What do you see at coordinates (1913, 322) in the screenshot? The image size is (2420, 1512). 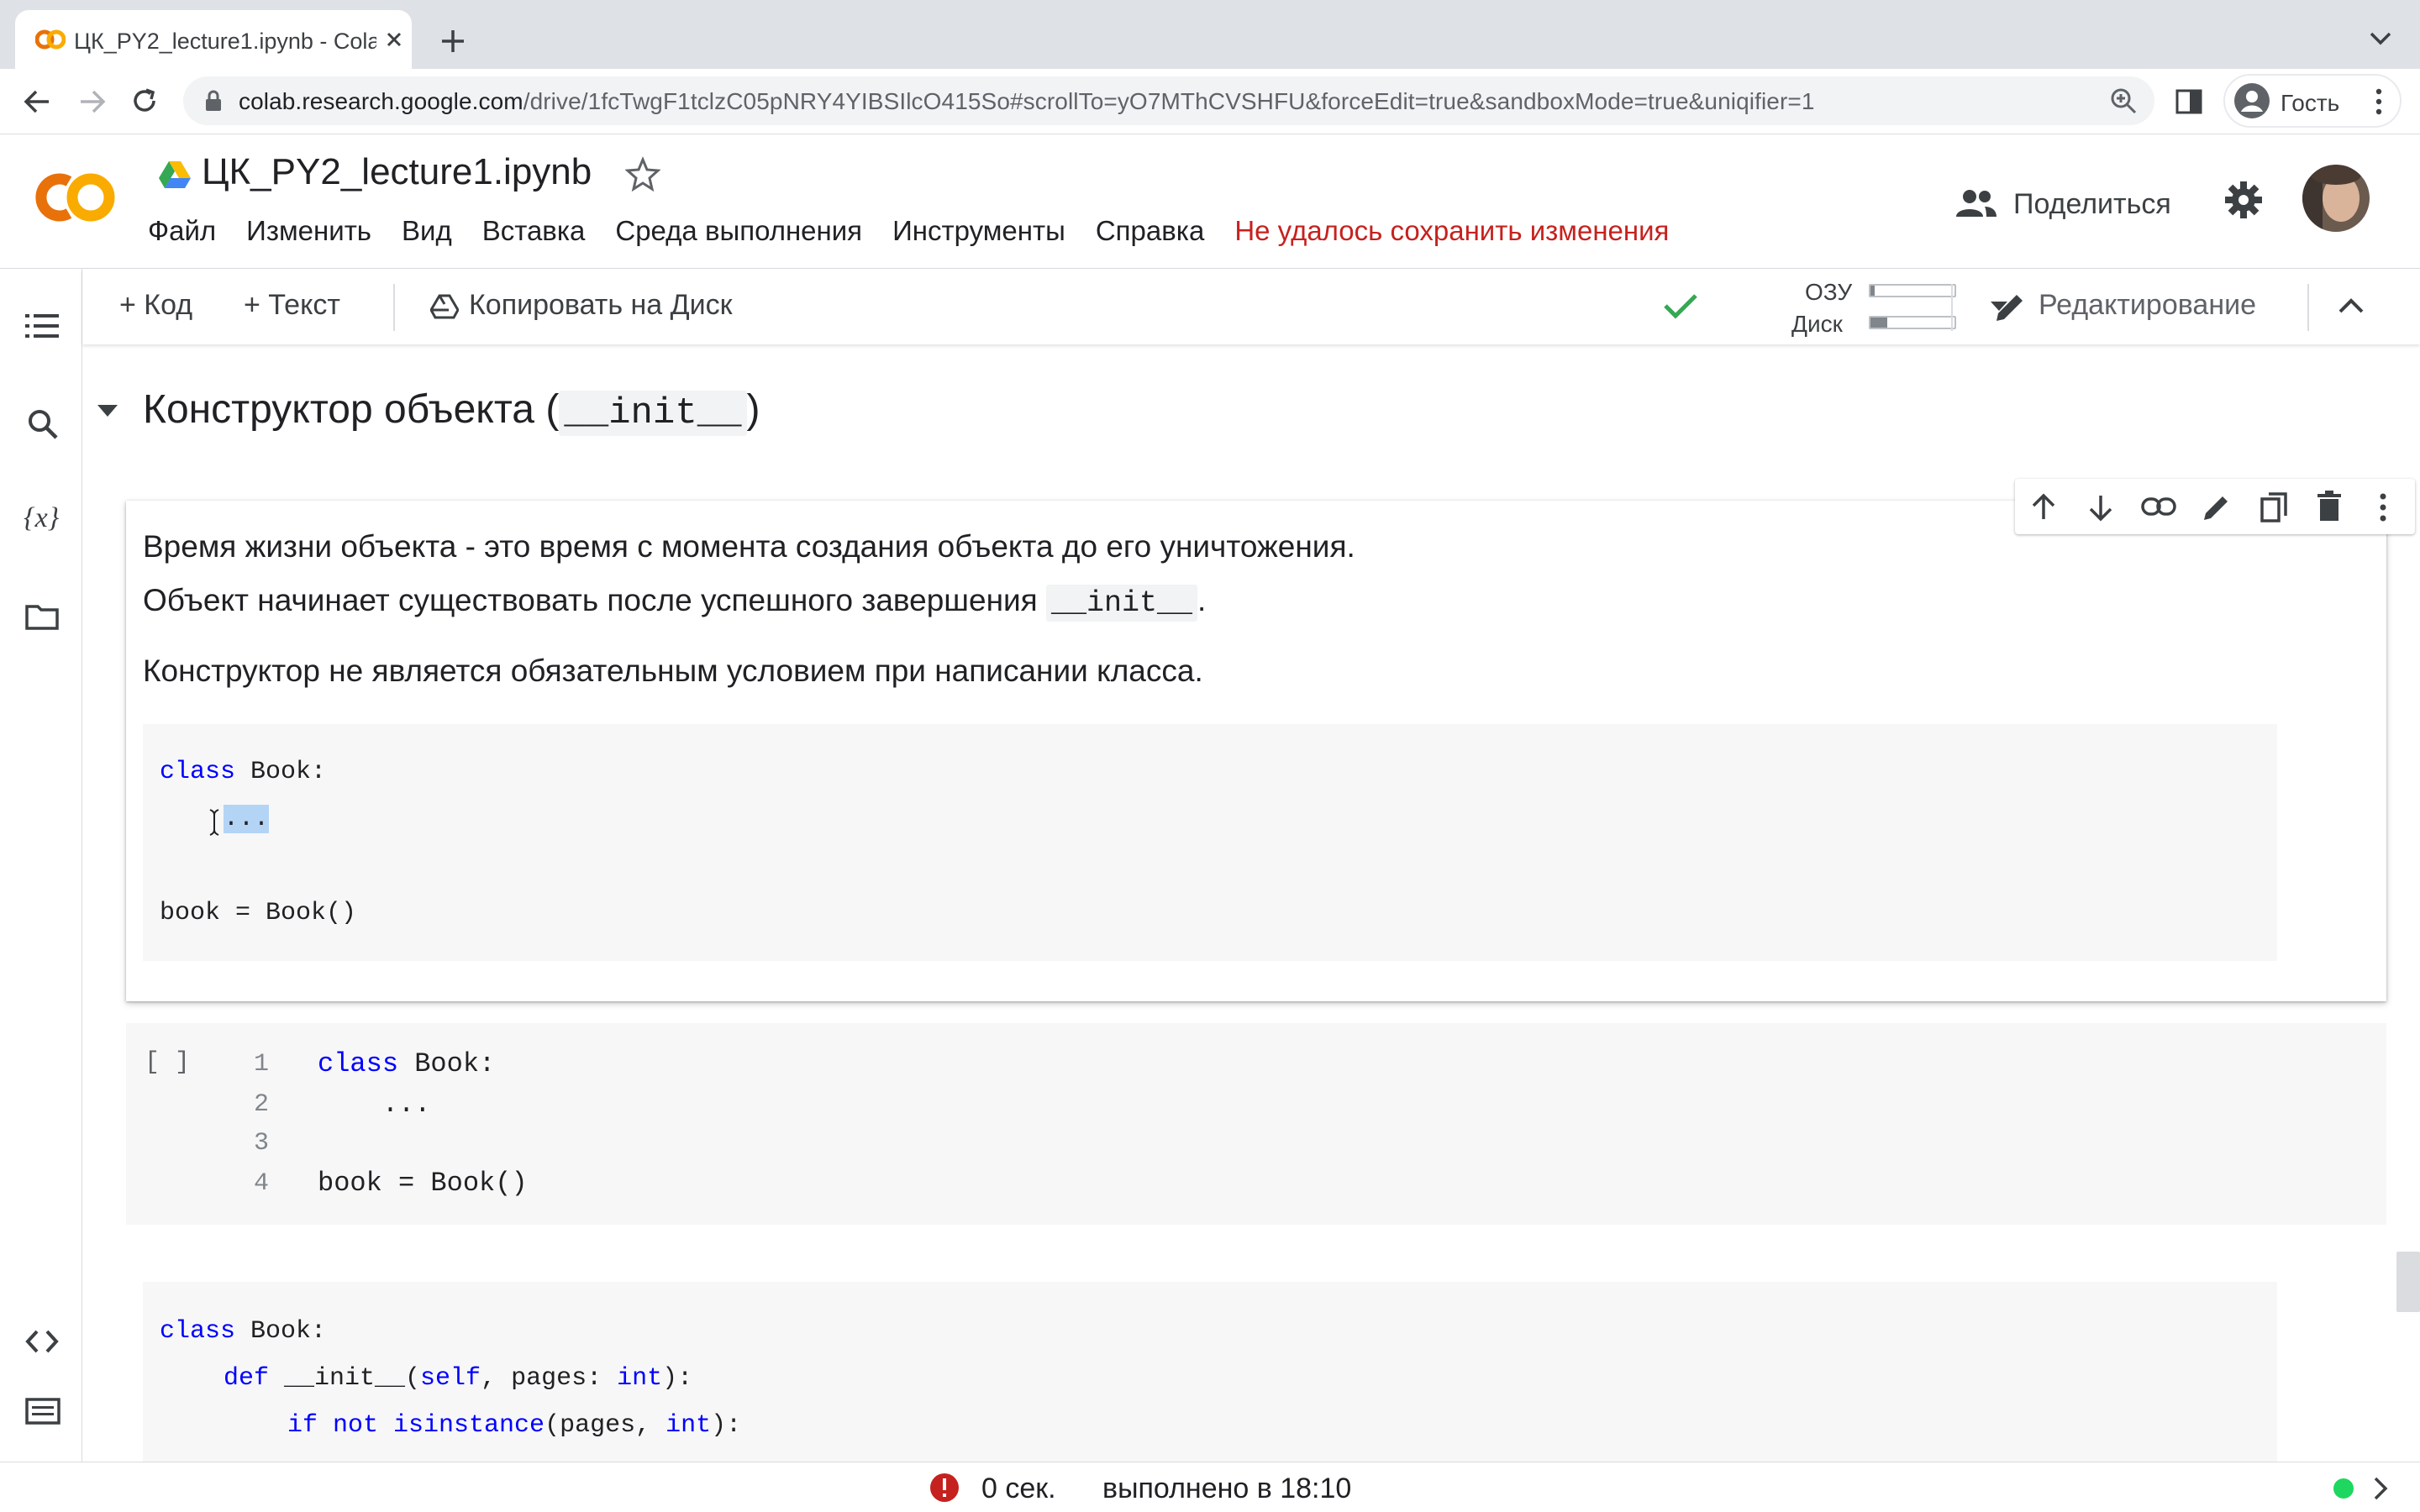 I see `disk-usage-bar` at bounding box center [1913, 322].